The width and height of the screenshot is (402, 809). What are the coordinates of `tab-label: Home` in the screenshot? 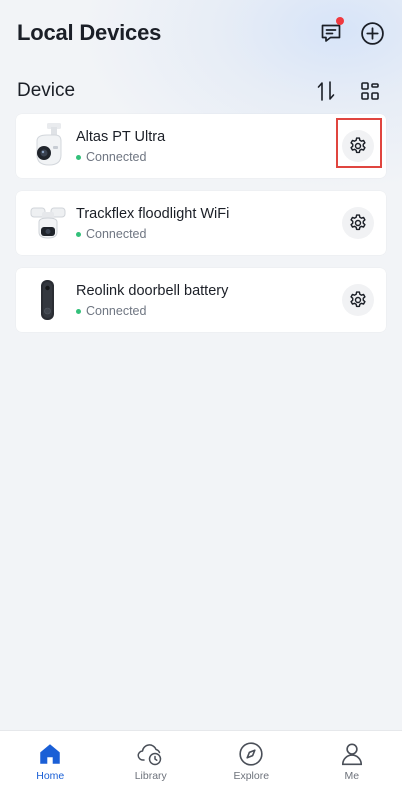 It's located at (50, 776).